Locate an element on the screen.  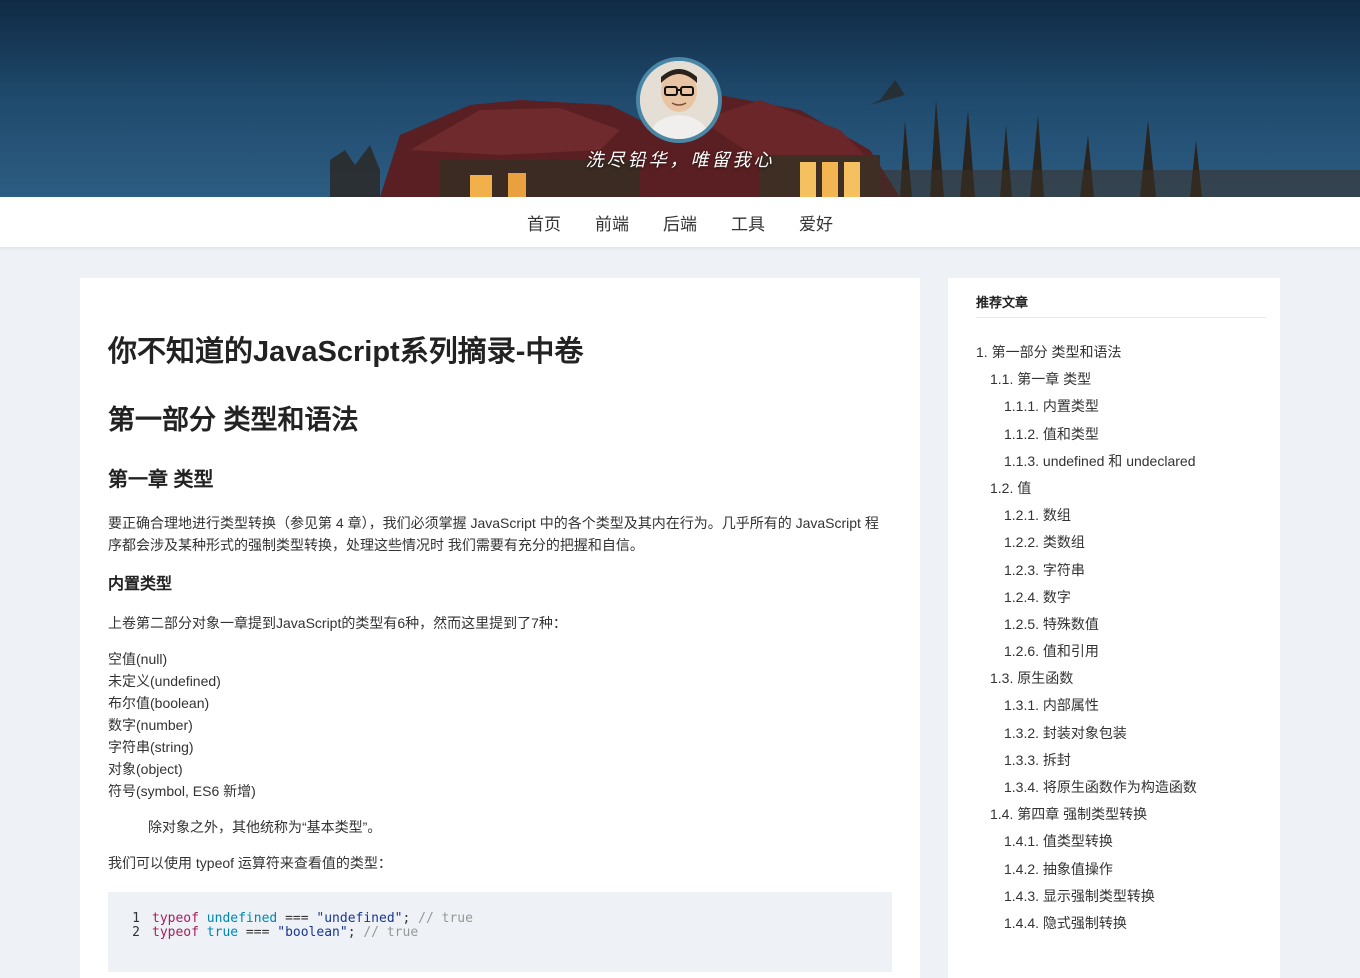
toc-item: 1.1.1. 内置类型 is located at coordinates (1121, 409).